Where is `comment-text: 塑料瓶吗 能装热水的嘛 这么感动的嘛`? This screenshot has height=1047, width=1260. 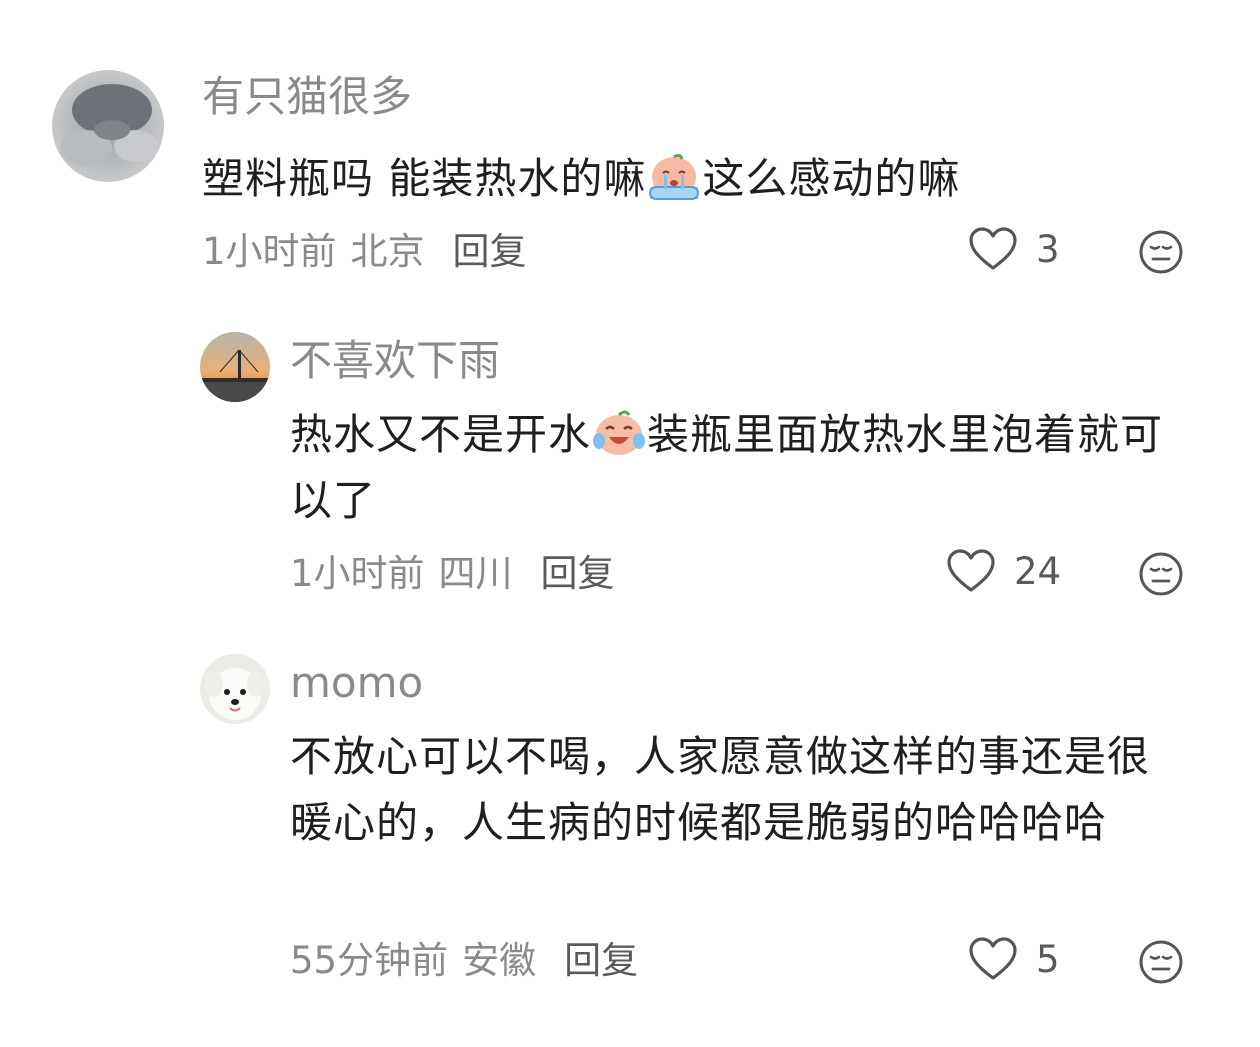
comment-text: 塑料瓶吗 能装热水的嘛 这么感动的嘛 is located at coordinates (702, 179).